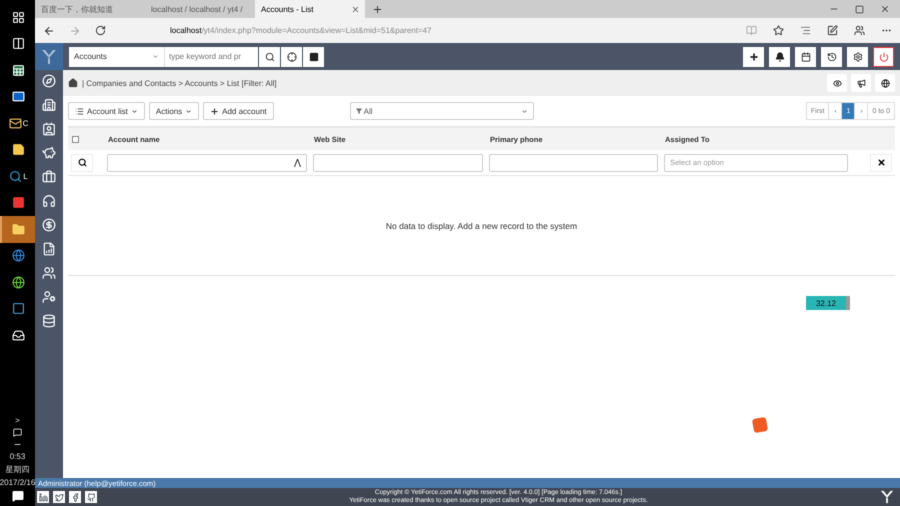  I want to click on phone-filter-field, so click(573, 163).